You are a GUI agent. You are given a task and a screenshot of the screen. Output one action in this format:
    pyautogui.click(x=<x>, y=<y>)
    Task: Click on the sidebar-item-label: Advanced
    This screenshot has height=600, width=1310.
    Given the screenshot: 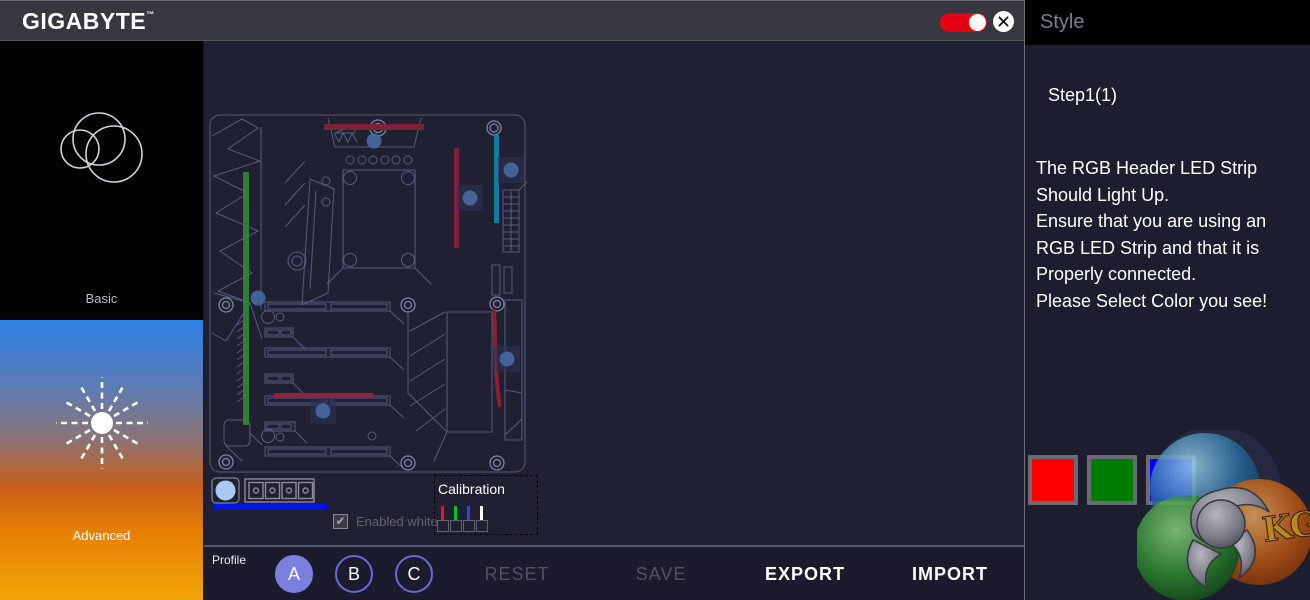 What is the action you would take?
    pyautogui.click(x=101, y=535)
    